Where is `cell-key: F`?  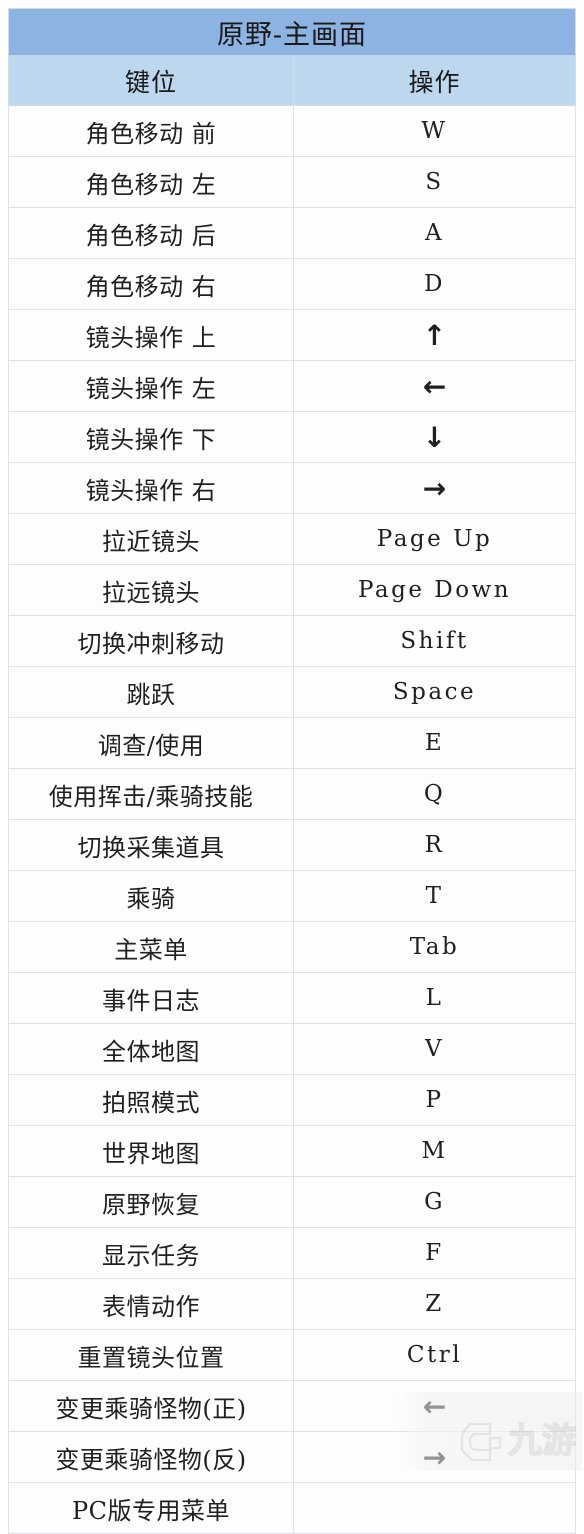
cell-key: F is located at coordinates (434, 1253).